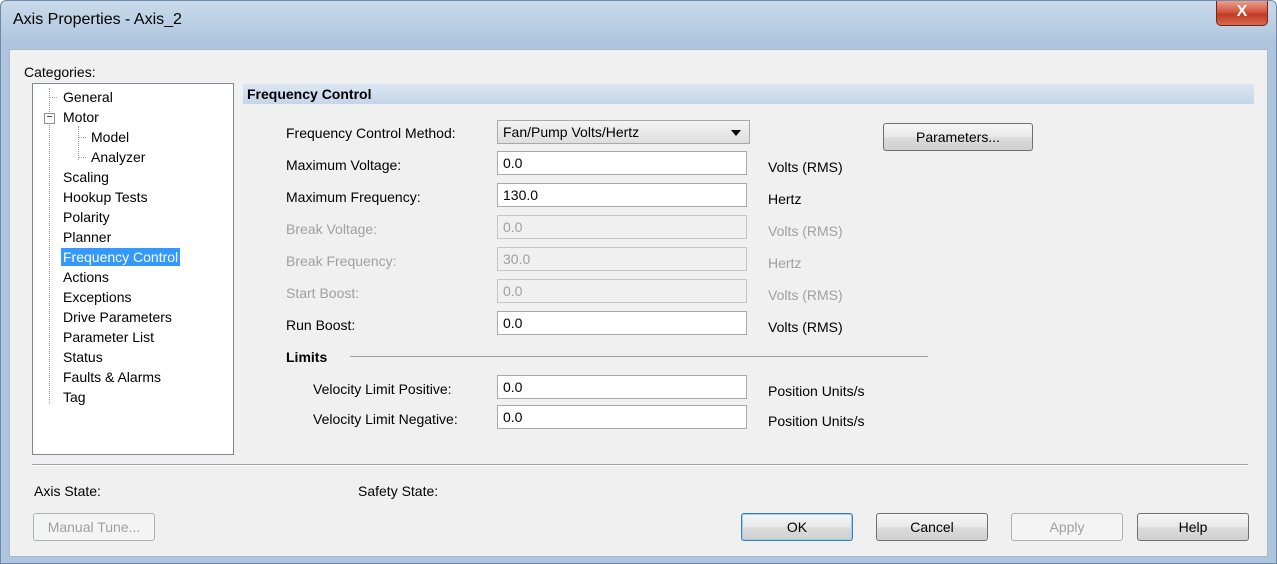 Image resolution: width=1277 pixels, height=564 pixels. What do you see at coordinates (344, 165) in the screenshot?
I see `max-voltage-label: Maximum Voltage:` at bounding box center [344, 165].